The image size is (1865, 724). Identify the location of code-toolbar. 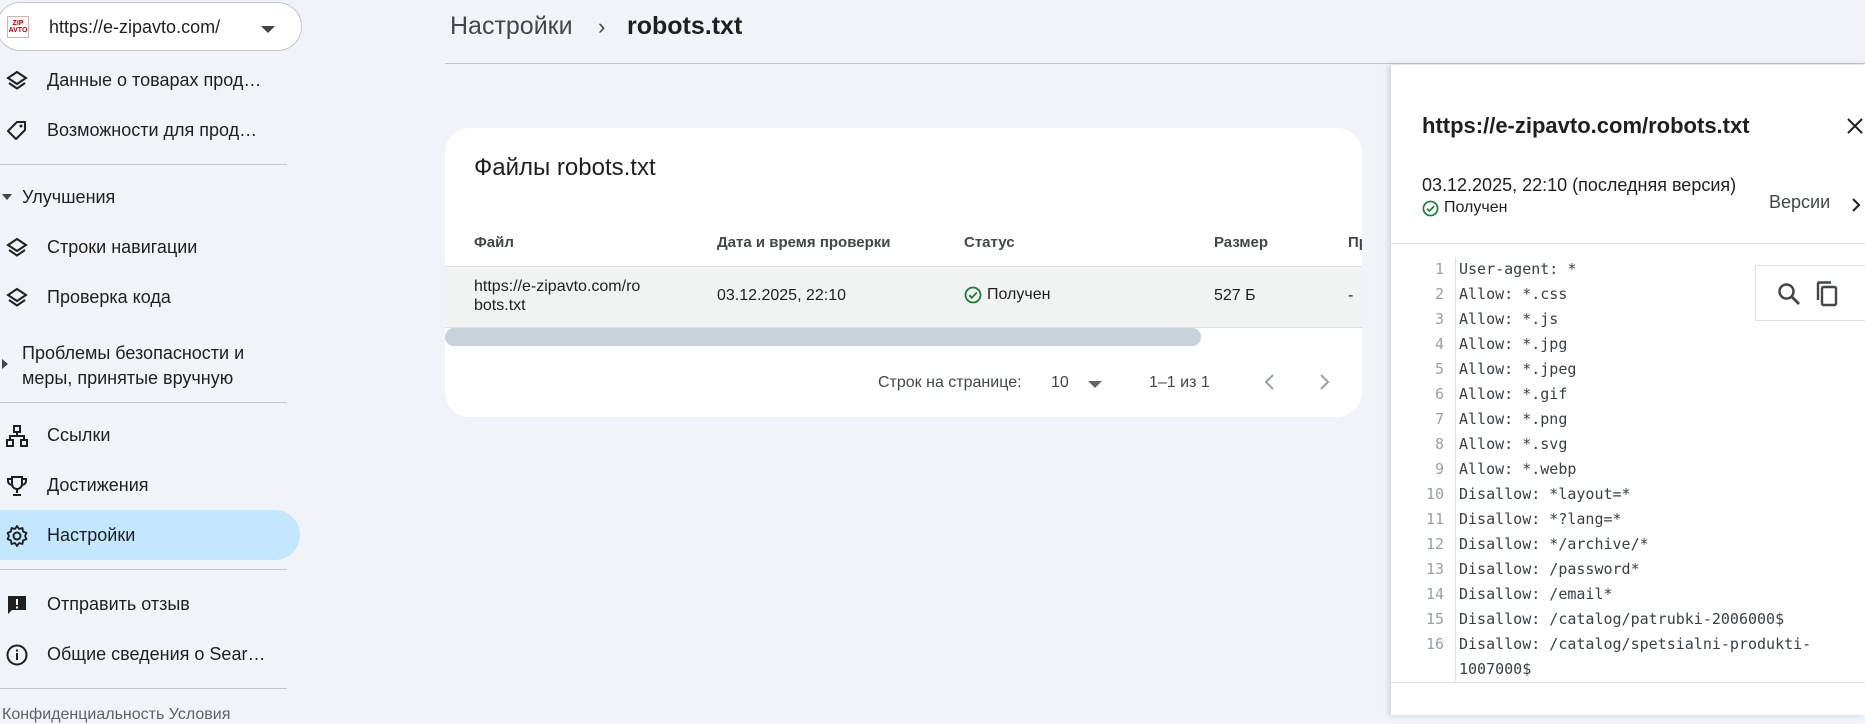
(1810, 293).